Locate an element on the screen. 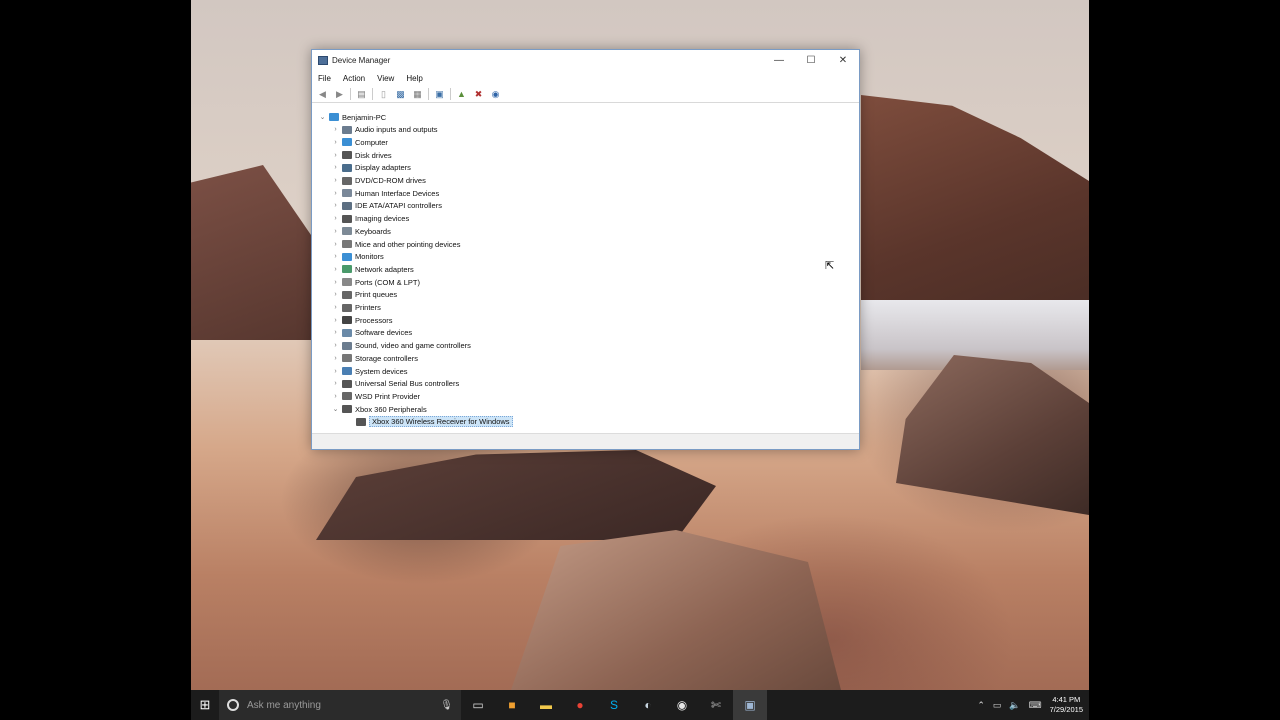  clock: 4:41 PM 7/29/2015 is located at coordinates (1066, 705).